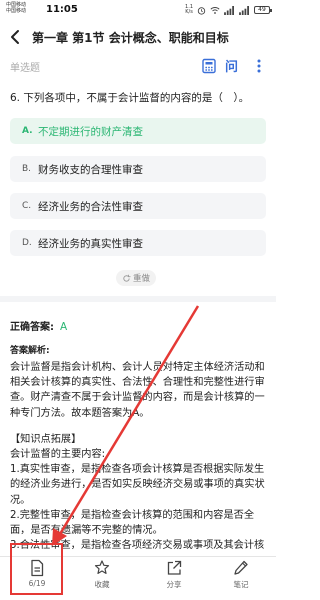  I want to click on option-c: C. 经济业务的合法性审查, so click(138, 206).